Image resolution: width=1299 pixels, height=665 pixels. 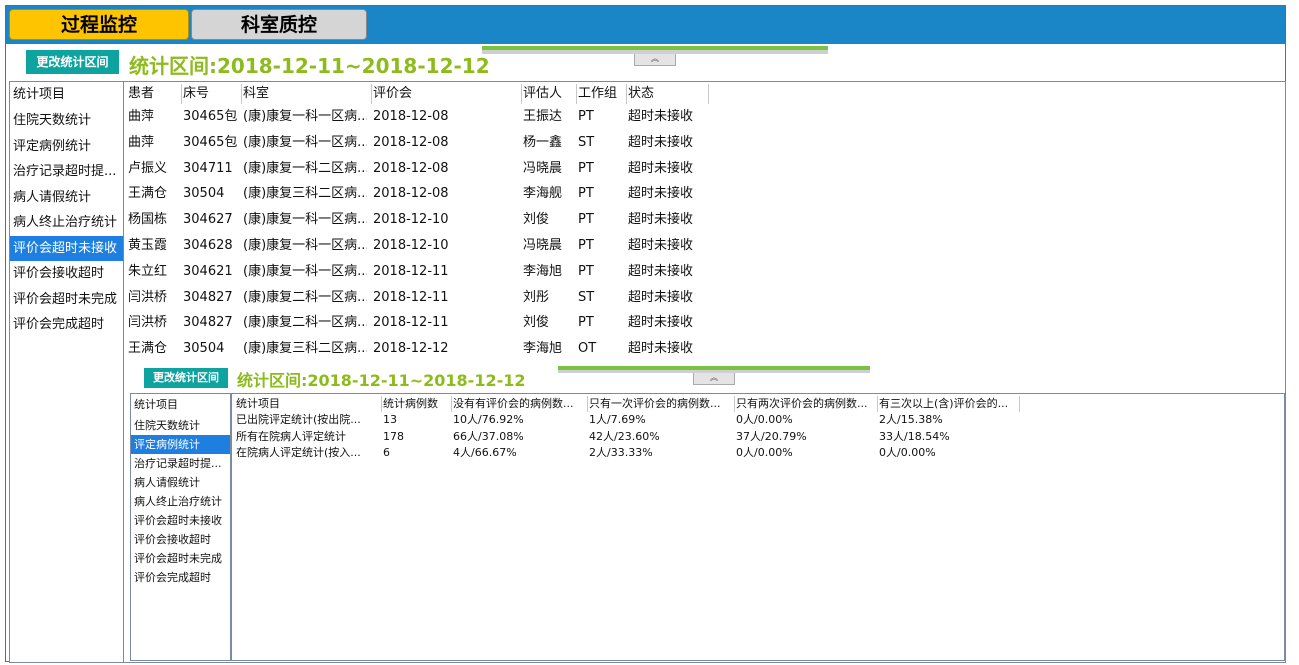 What do you see at coordinates (180, 482) in the screenshot?
I see `stat-list-nested-item: 病人请假统计` at bounding box center [180, 482].